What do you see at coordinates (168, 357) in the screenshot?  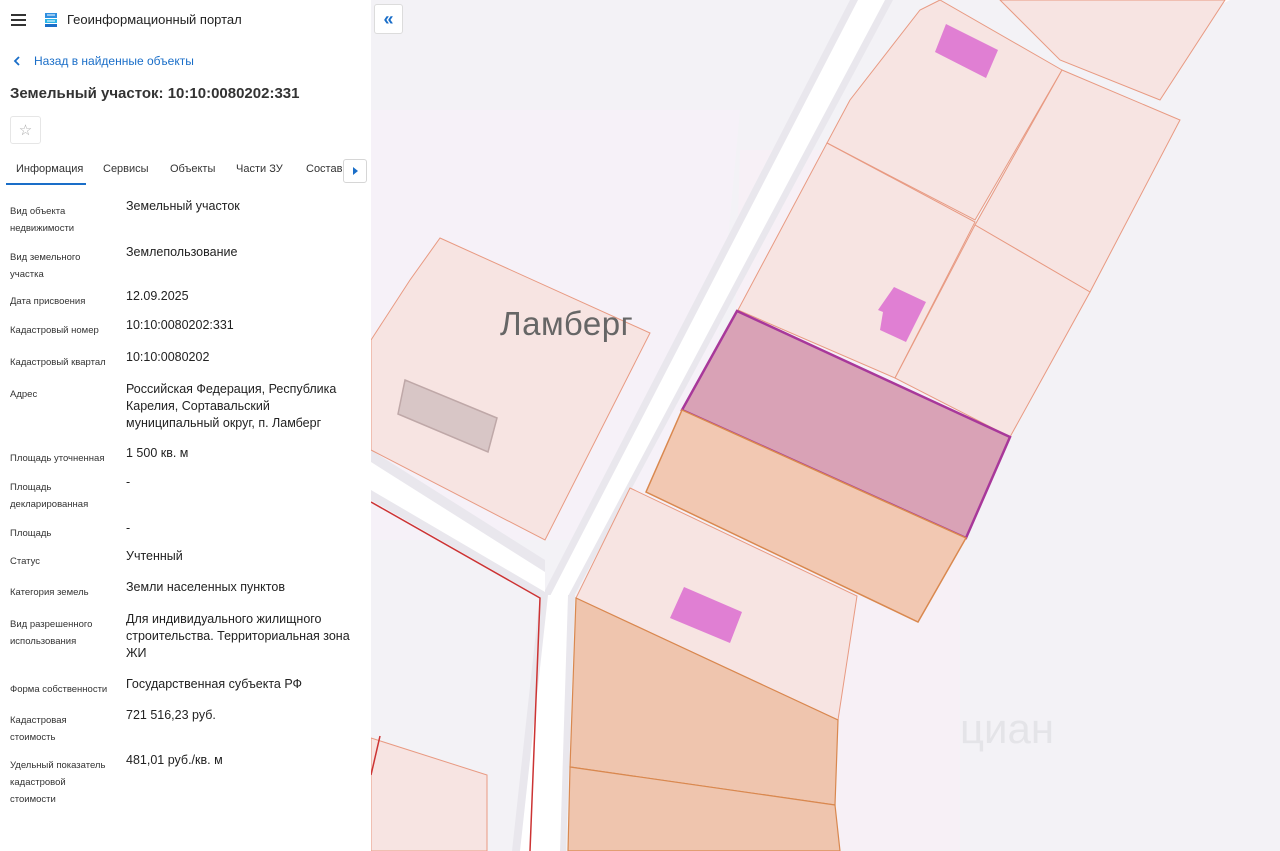 I see `property-value: 10:10:0080202` at bounding box center [168, 357].